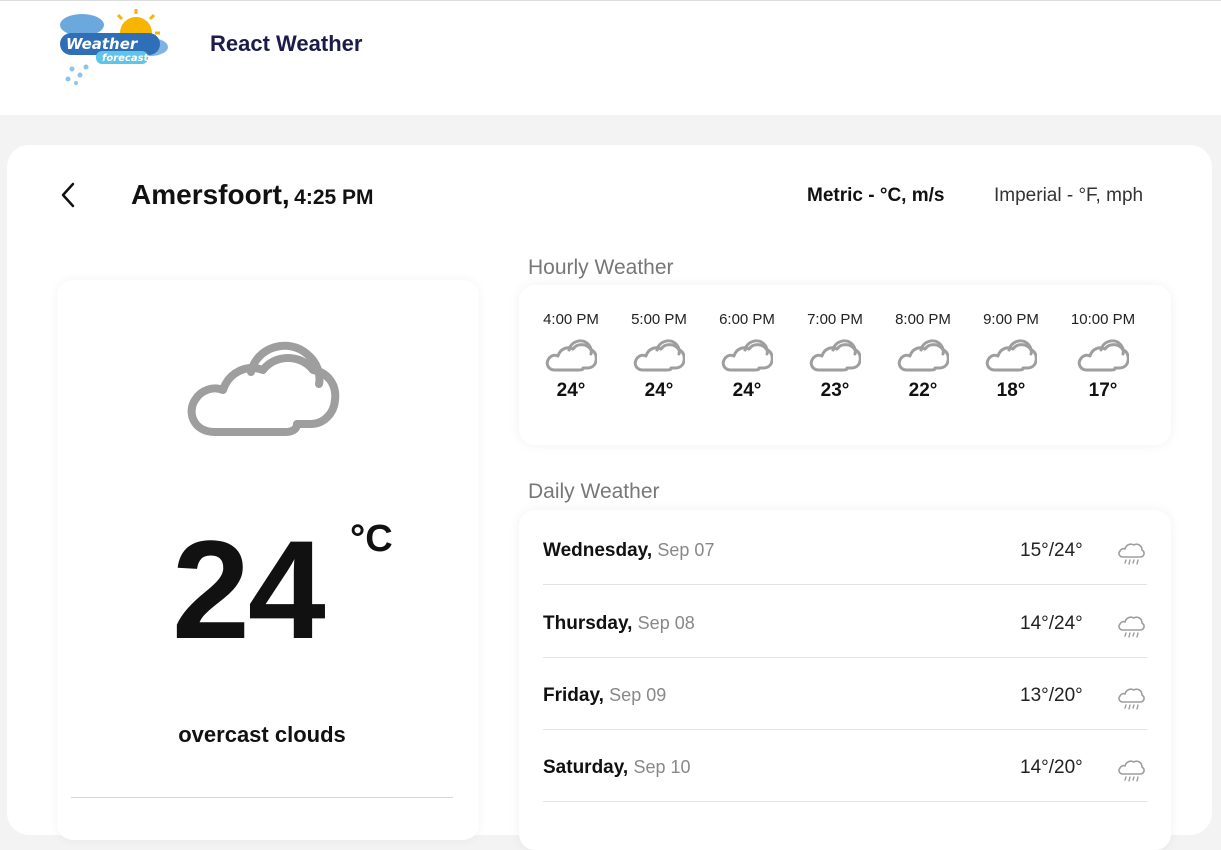  I want to click on temp-range: 14°/20°, so click(1051, 767).